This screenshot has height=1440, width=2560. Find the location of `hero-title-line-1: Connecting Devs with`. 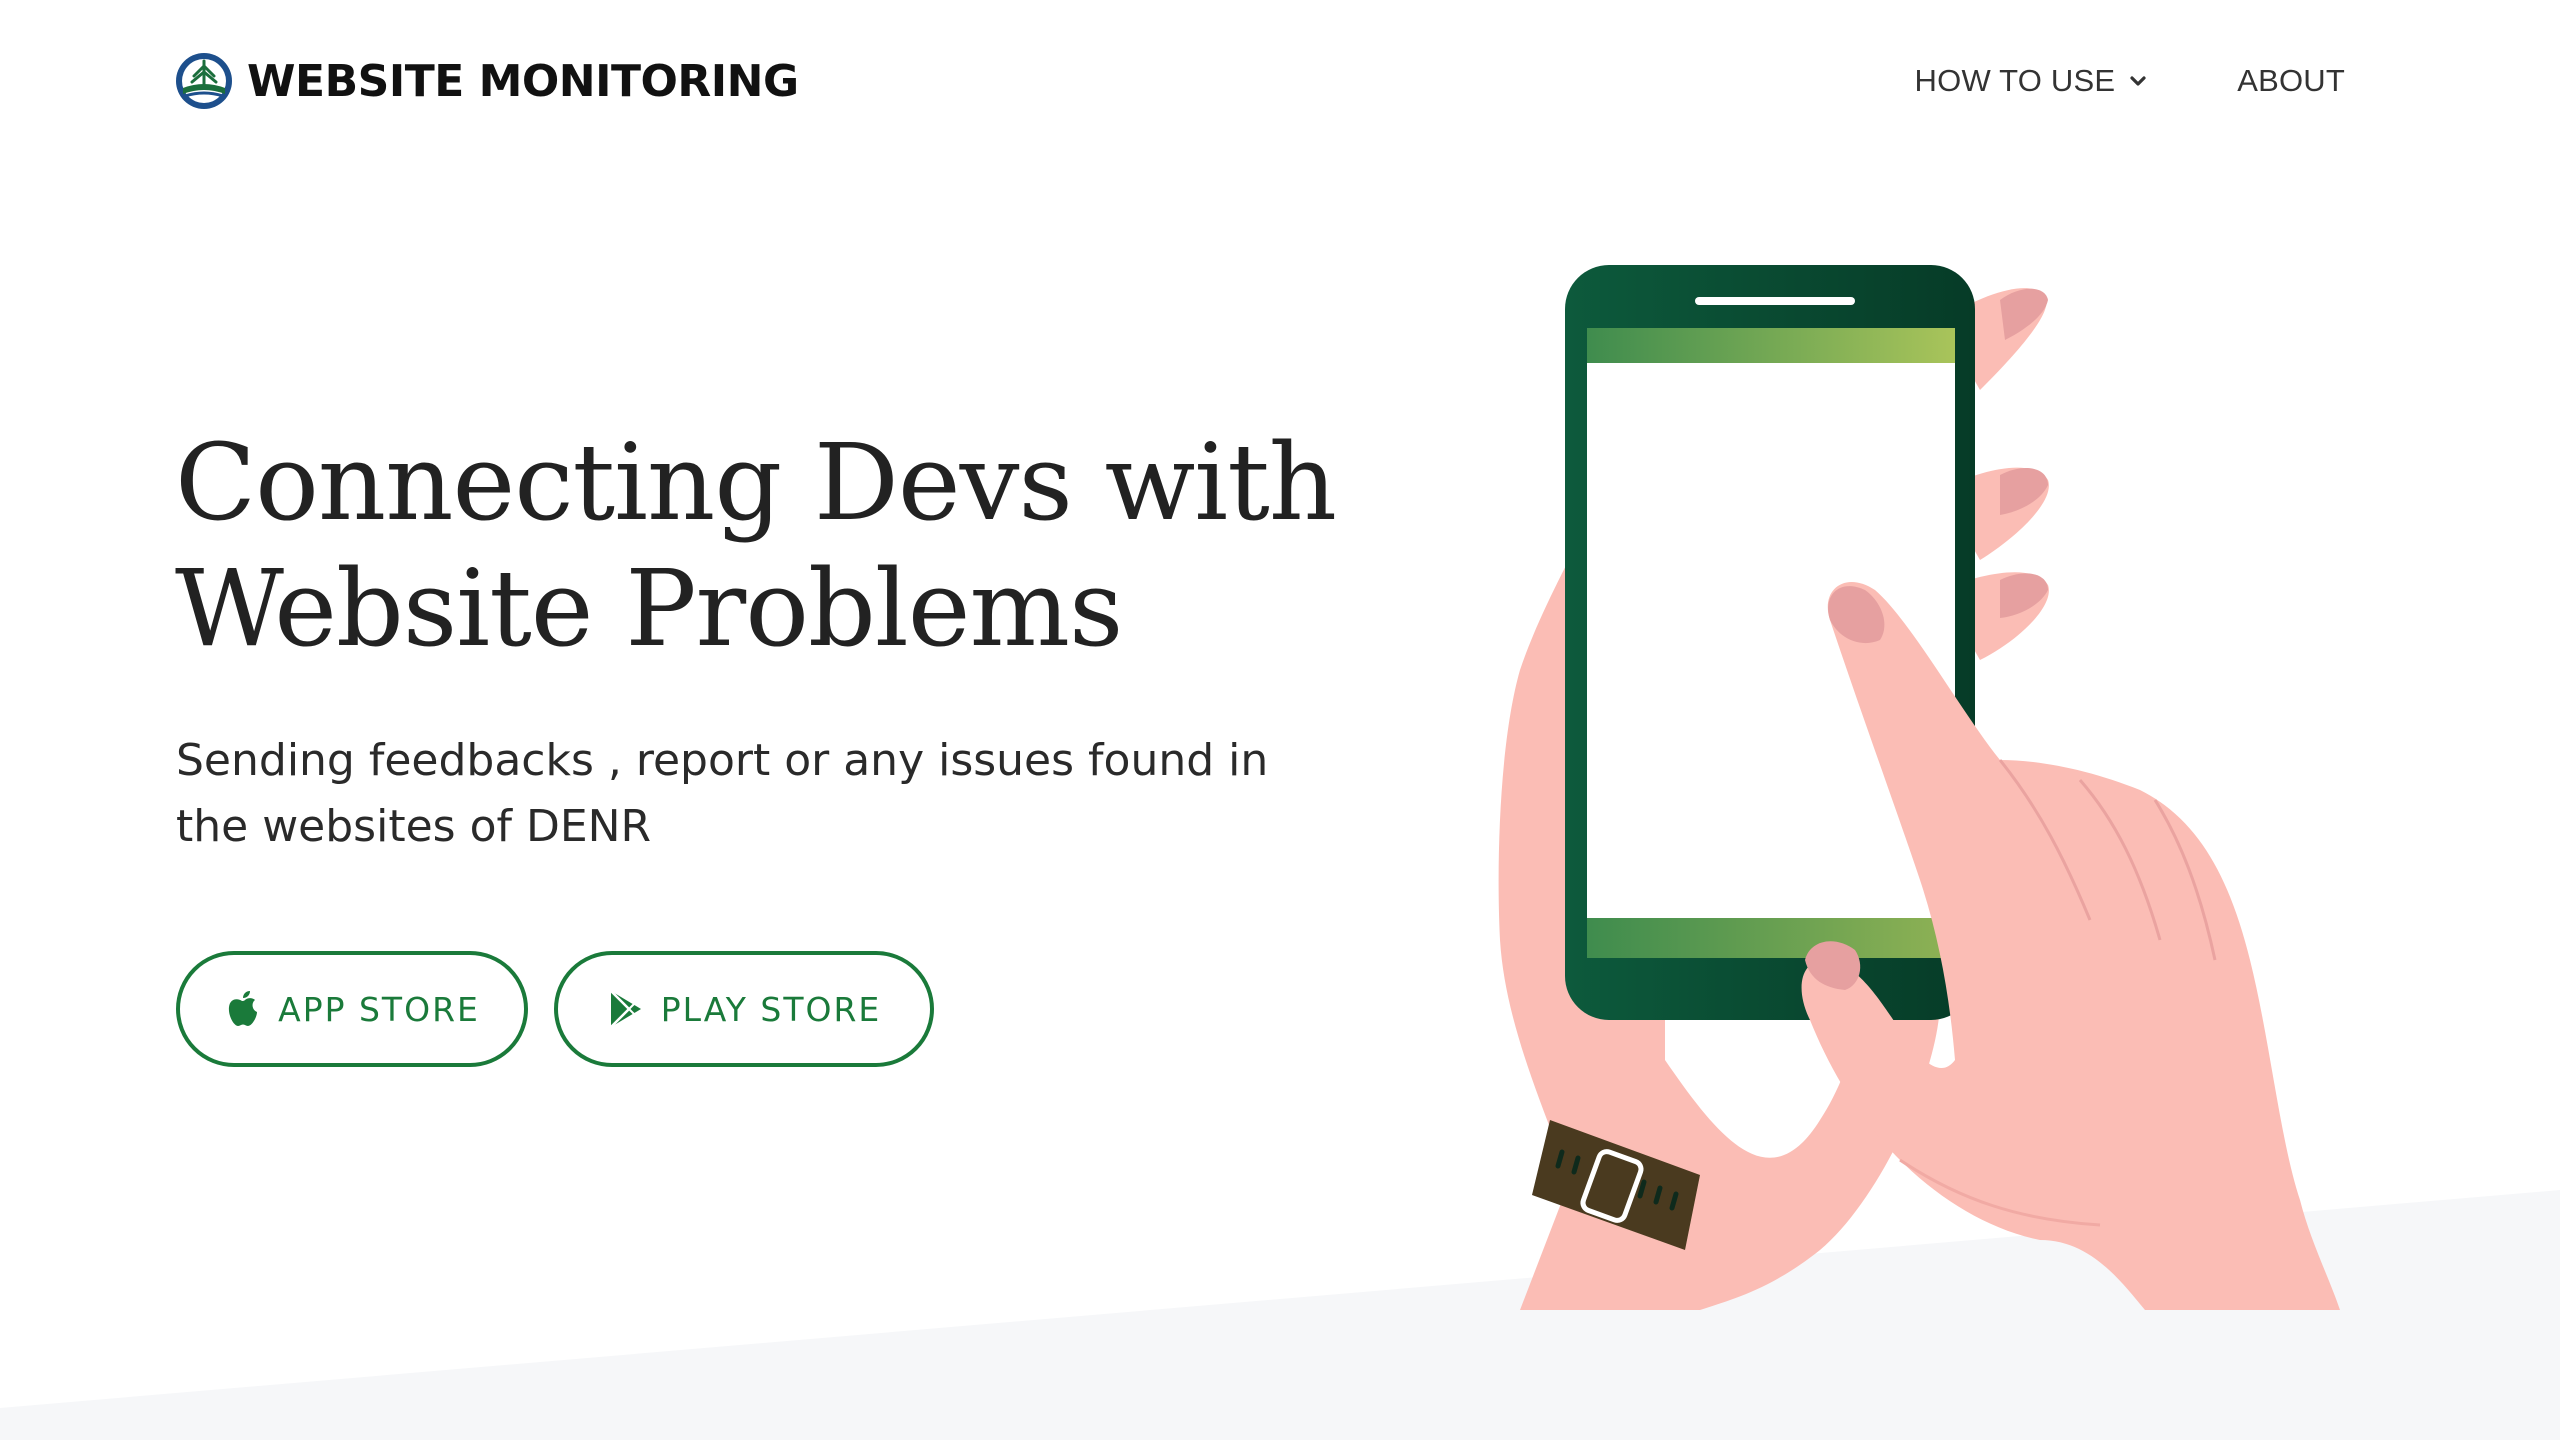

hero-title-line-1: Connecting Devs with is located at coordinates (756, 482).